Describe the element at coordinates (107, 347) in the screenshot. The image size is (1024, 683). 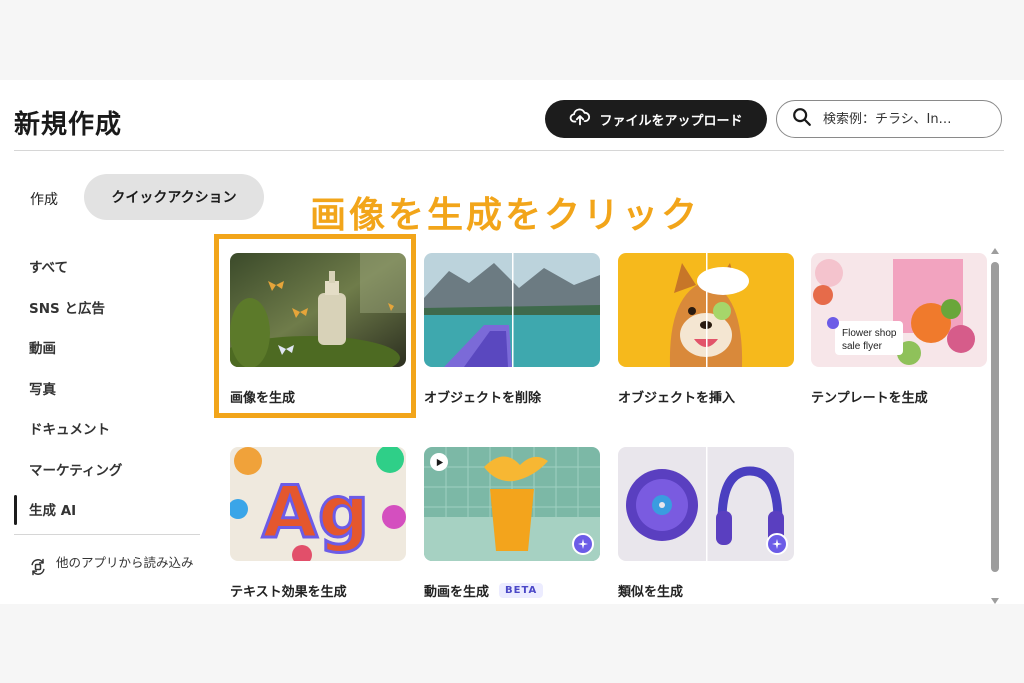
I see `sidebar-item-video: 動画` at that location.